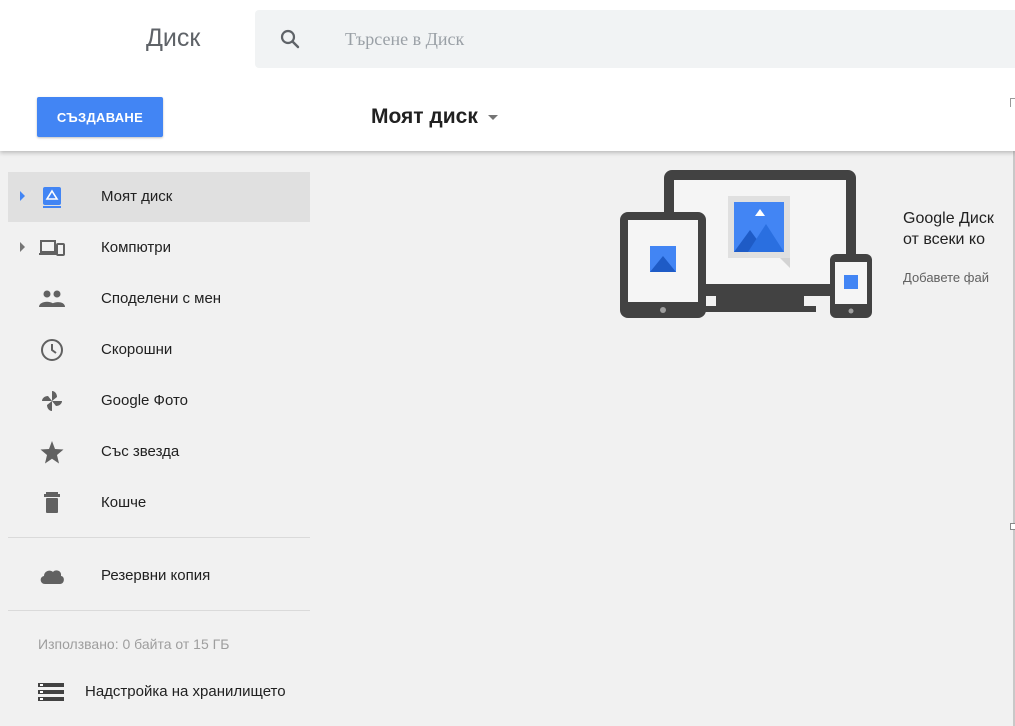  What do you see at coordinates (948, 218) in the screenshot?
I see `promo-title-line1: Google Диск` at bounding box center [948, 218].